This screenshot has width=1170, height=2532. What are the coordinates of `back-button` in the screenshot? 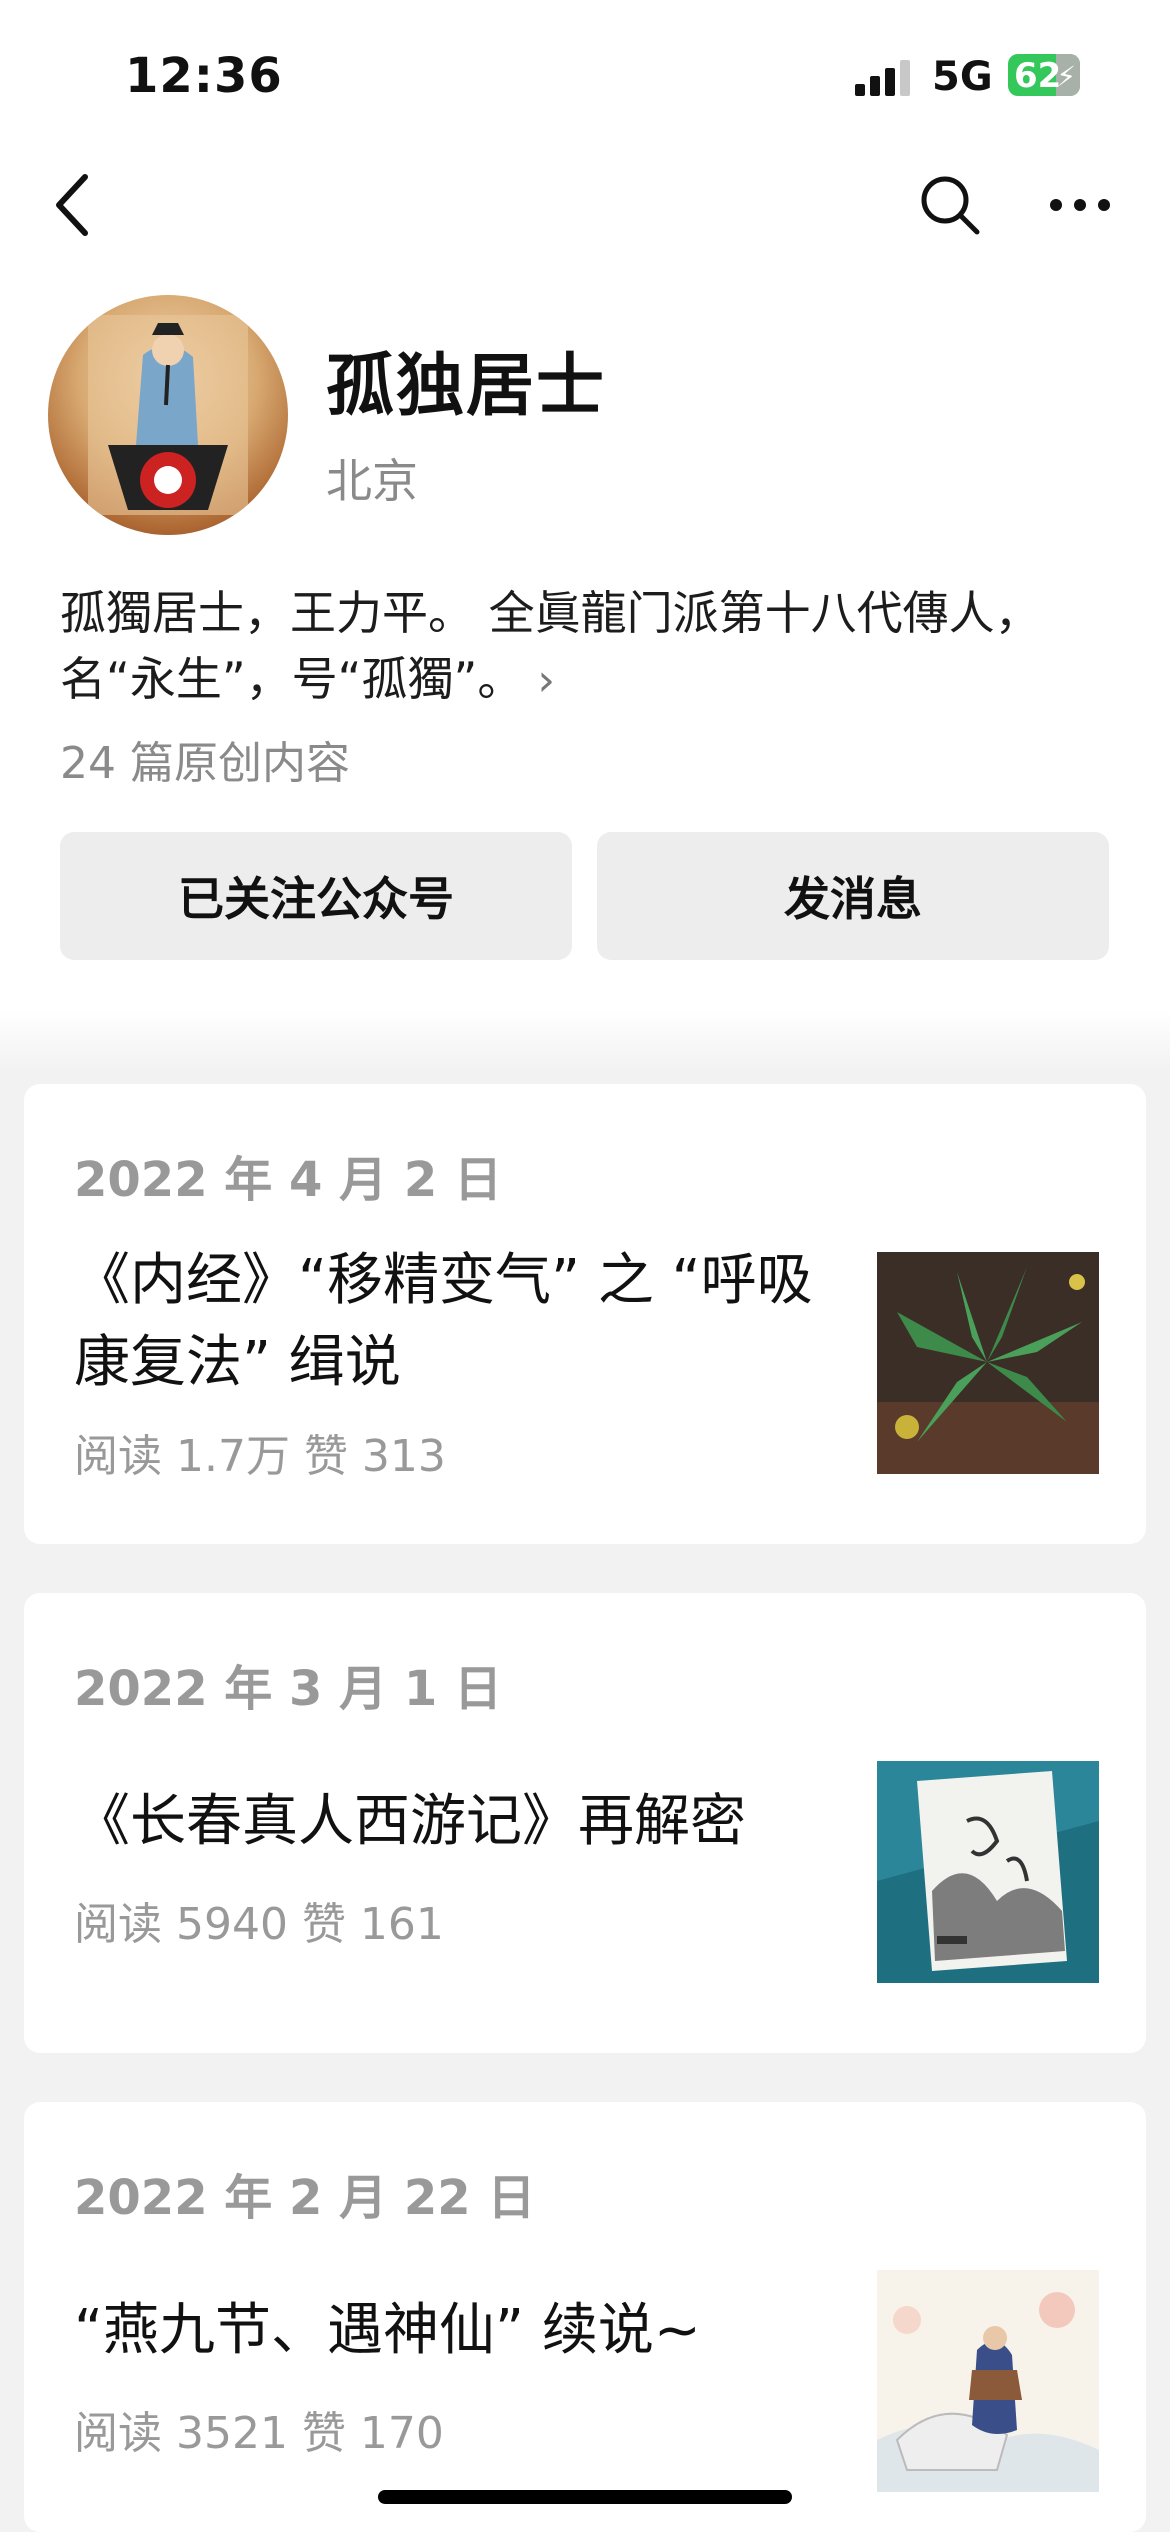 It's located at (73, 205).